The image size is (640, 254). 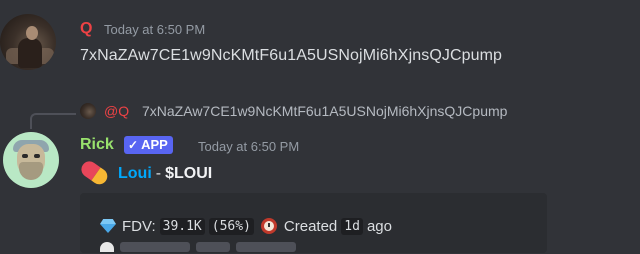 What do you see at coordinates (139, 226) in the screenshot?
I see `fdv-label: FDV:` at bounding box center [139, 226].